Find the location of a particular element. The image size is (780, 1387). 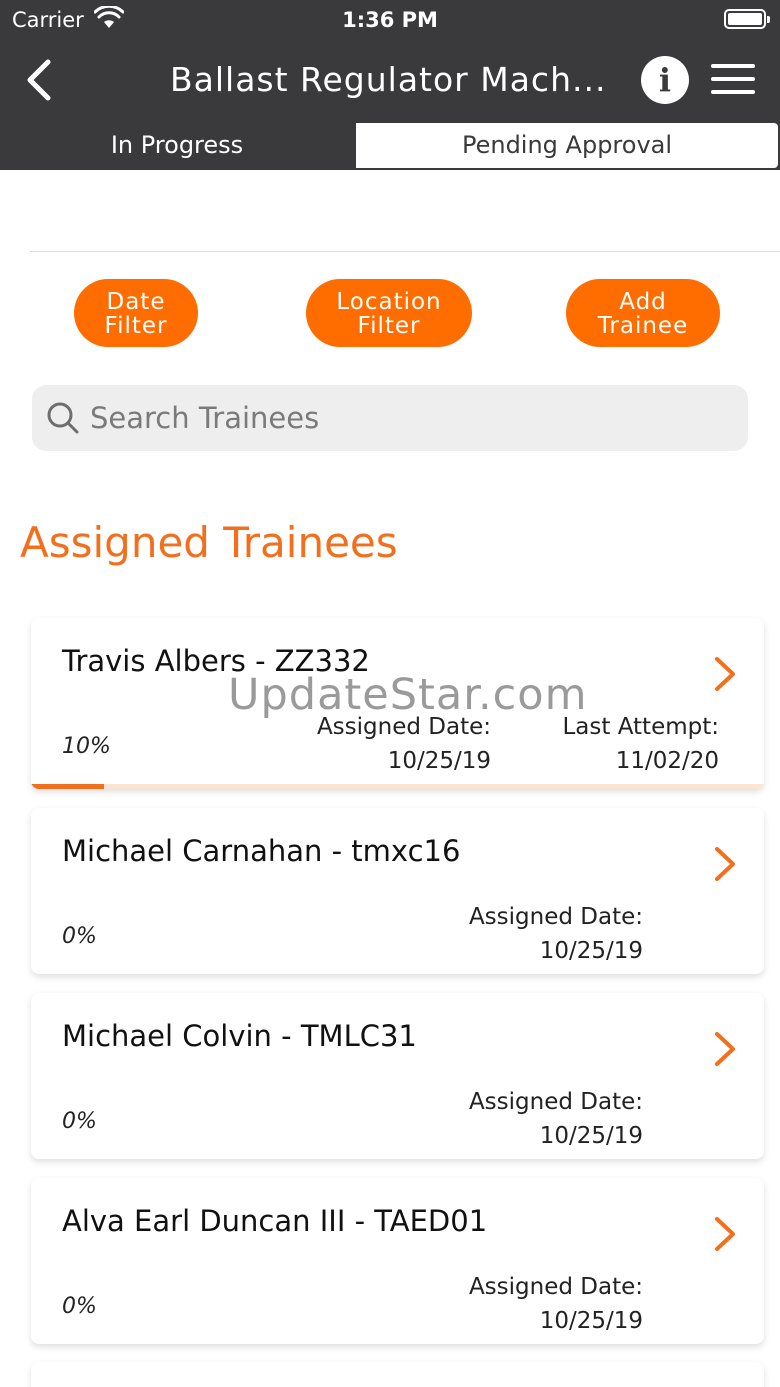

trainee-name: Michael Colvin - TMLC31 is located at coordinates (239, 1036).